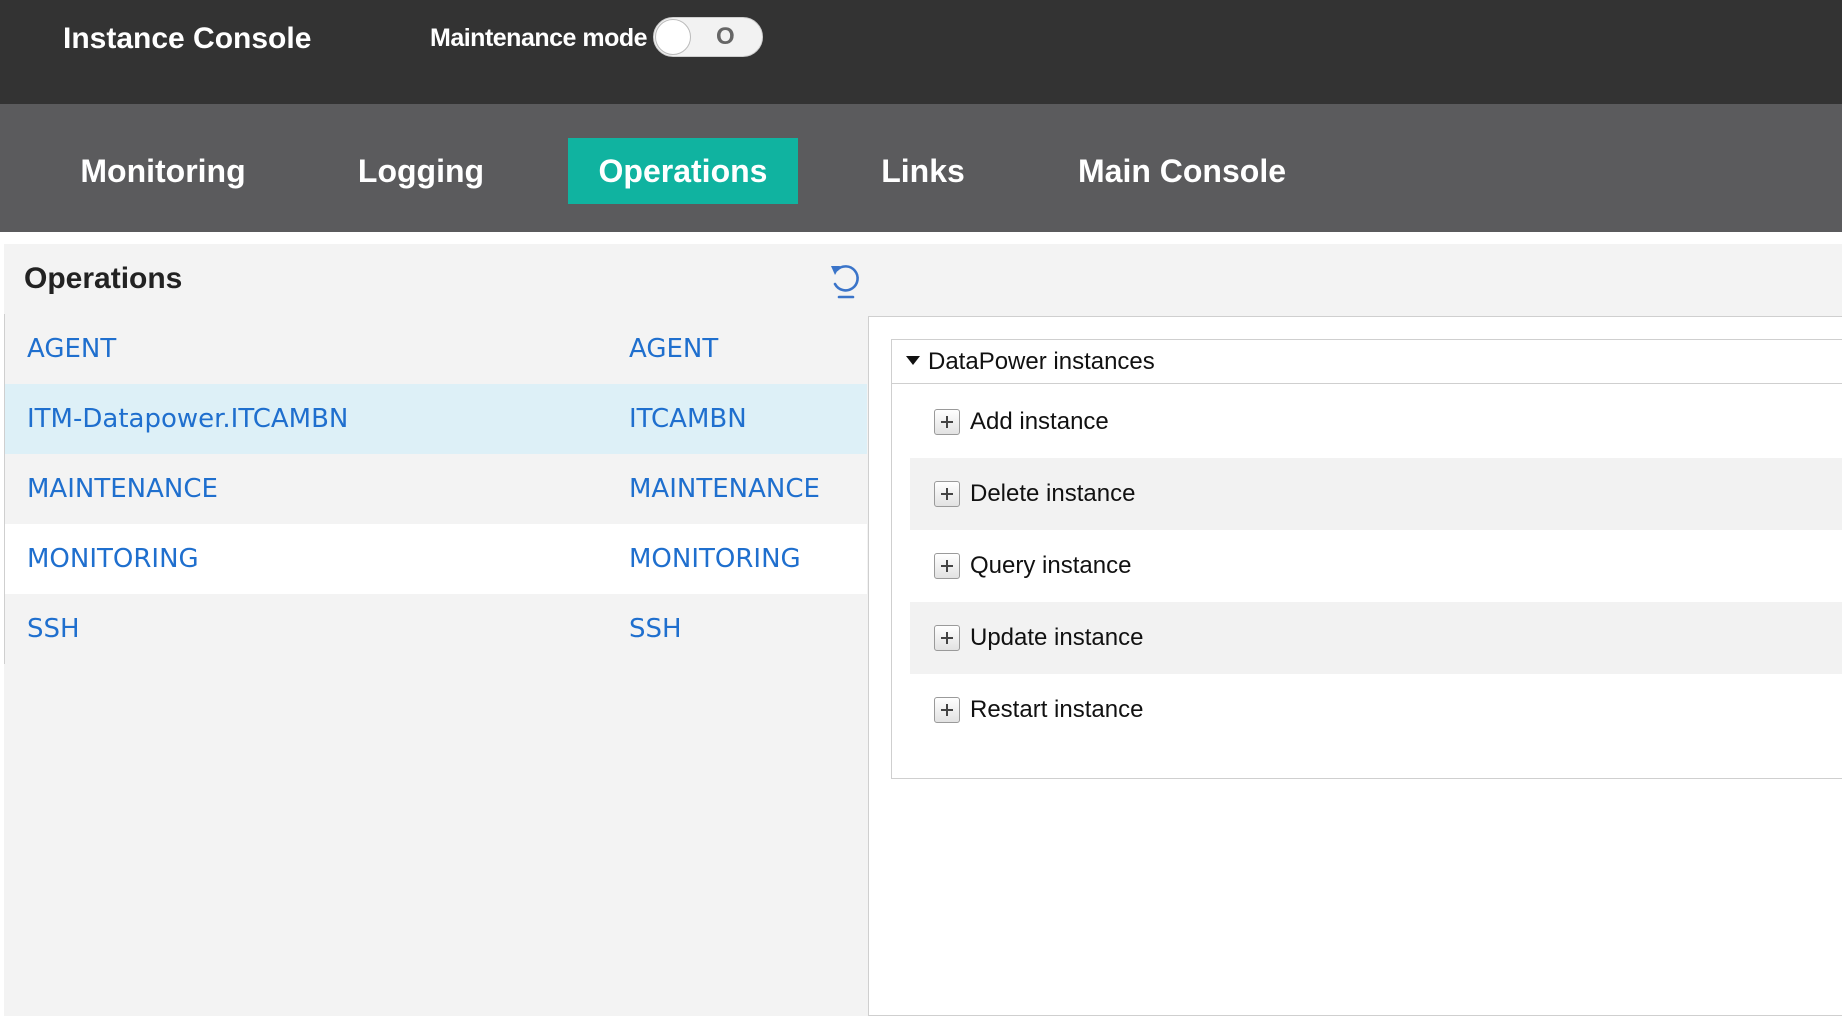 The image size is (1842, 1016). I want to click on action-label: Update instance, so click(1056, 638).